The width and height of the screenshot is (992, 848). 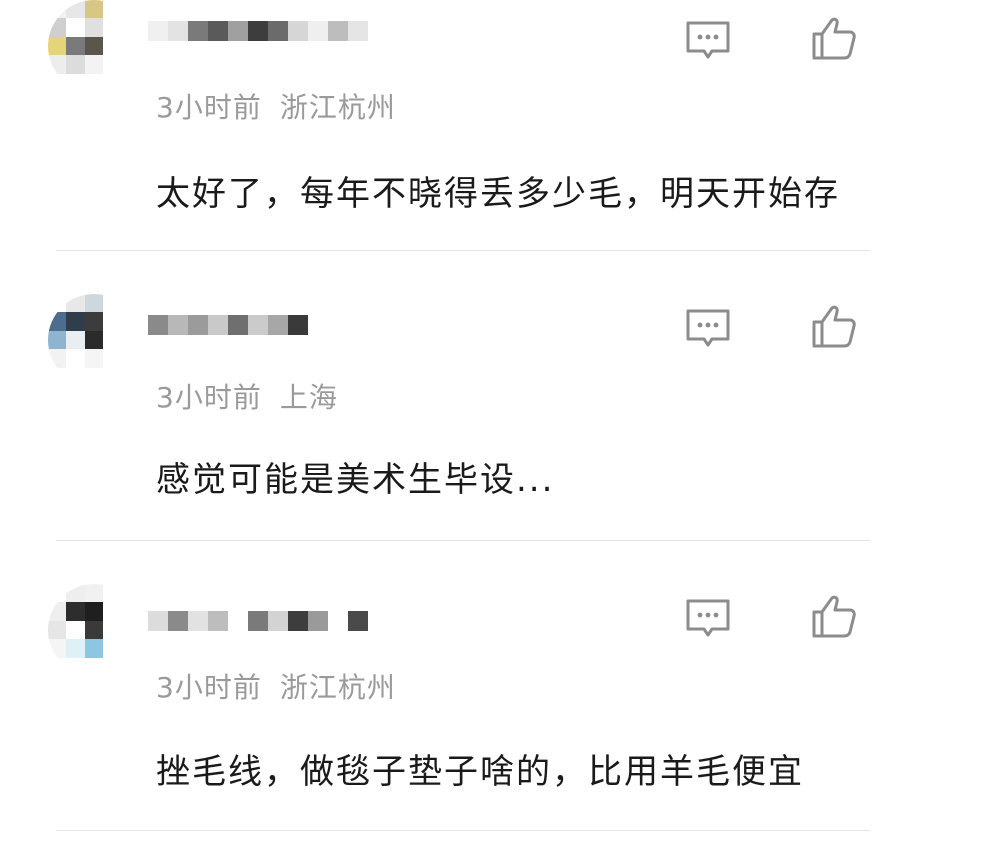 What do you see at coordinates (498, 194) in the screenshot?
I see `comment-text: 太好了，每年不晓得丢多少毛，明天开始存` at bounding box center [498, 194].